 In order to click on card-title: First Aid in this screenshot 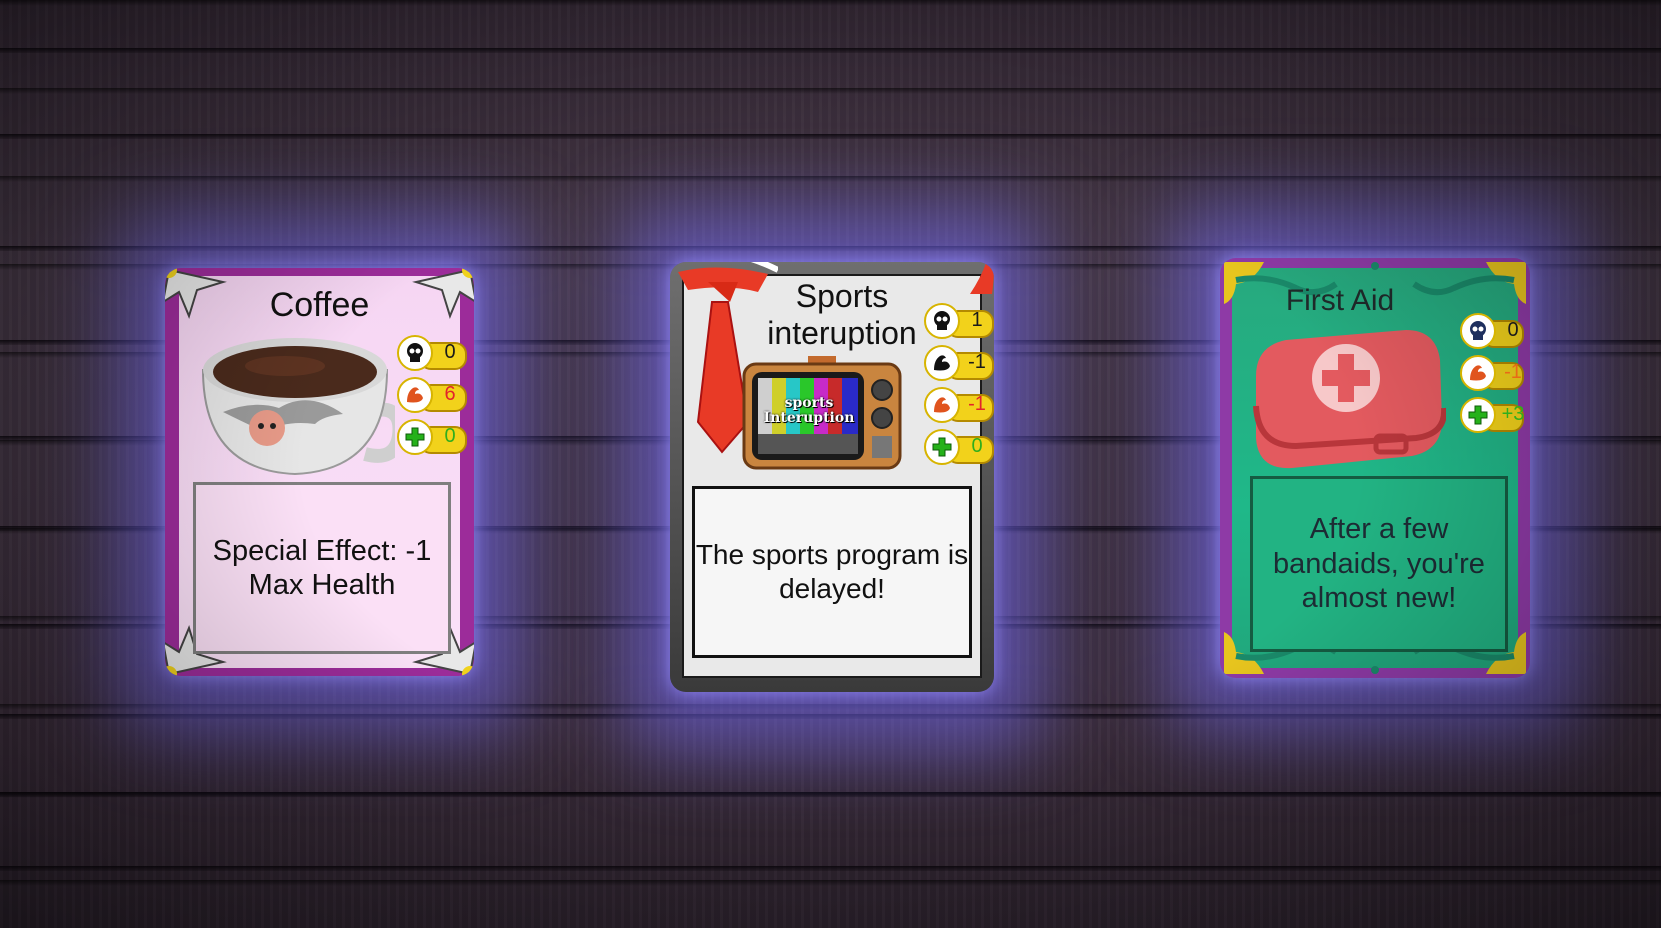, I will do `click(1340, 300)`.